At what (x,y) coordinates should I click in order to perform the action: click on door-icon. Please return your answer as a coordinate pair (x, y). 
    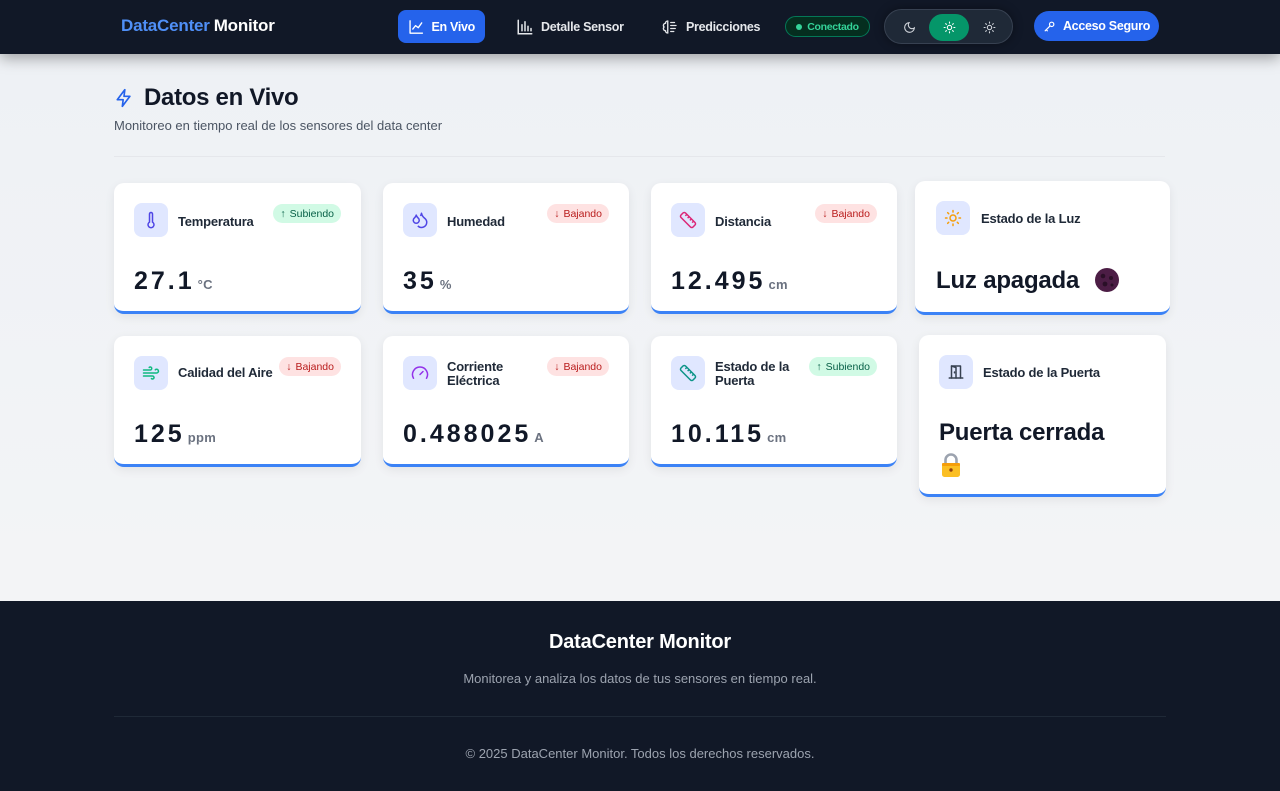
    Looking at the image, I should click on (956, 372).